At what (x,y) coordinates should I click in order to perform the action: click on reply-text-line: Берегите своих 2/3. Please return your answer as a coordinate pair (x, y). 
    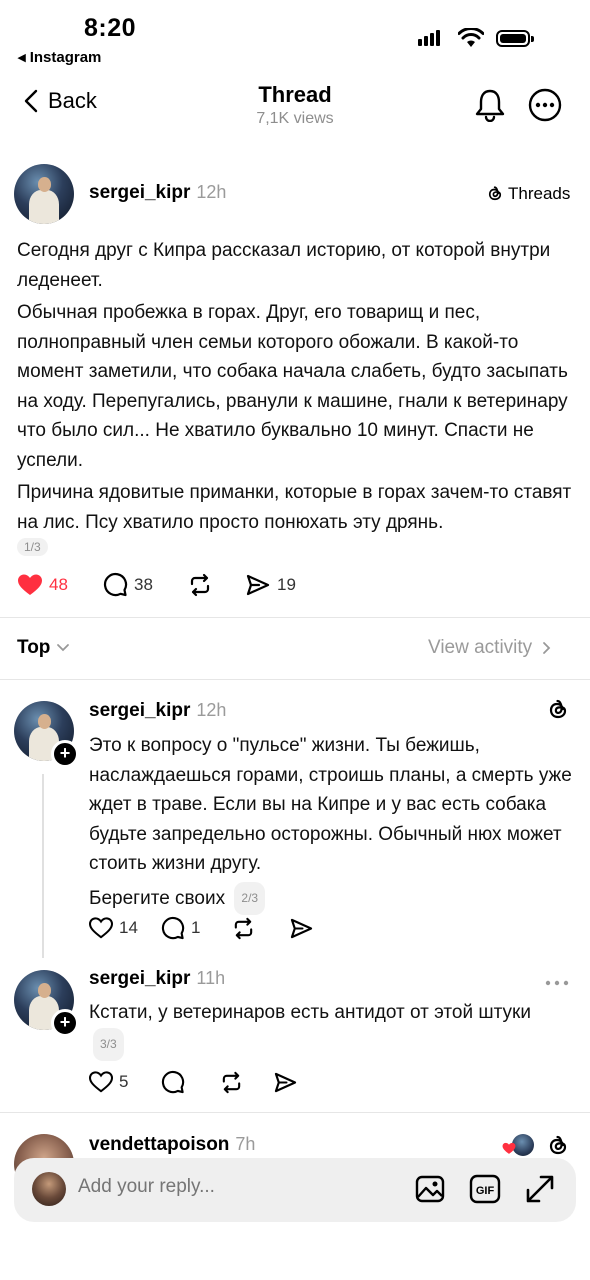
    Looking at the image, I should click on (333, 898).